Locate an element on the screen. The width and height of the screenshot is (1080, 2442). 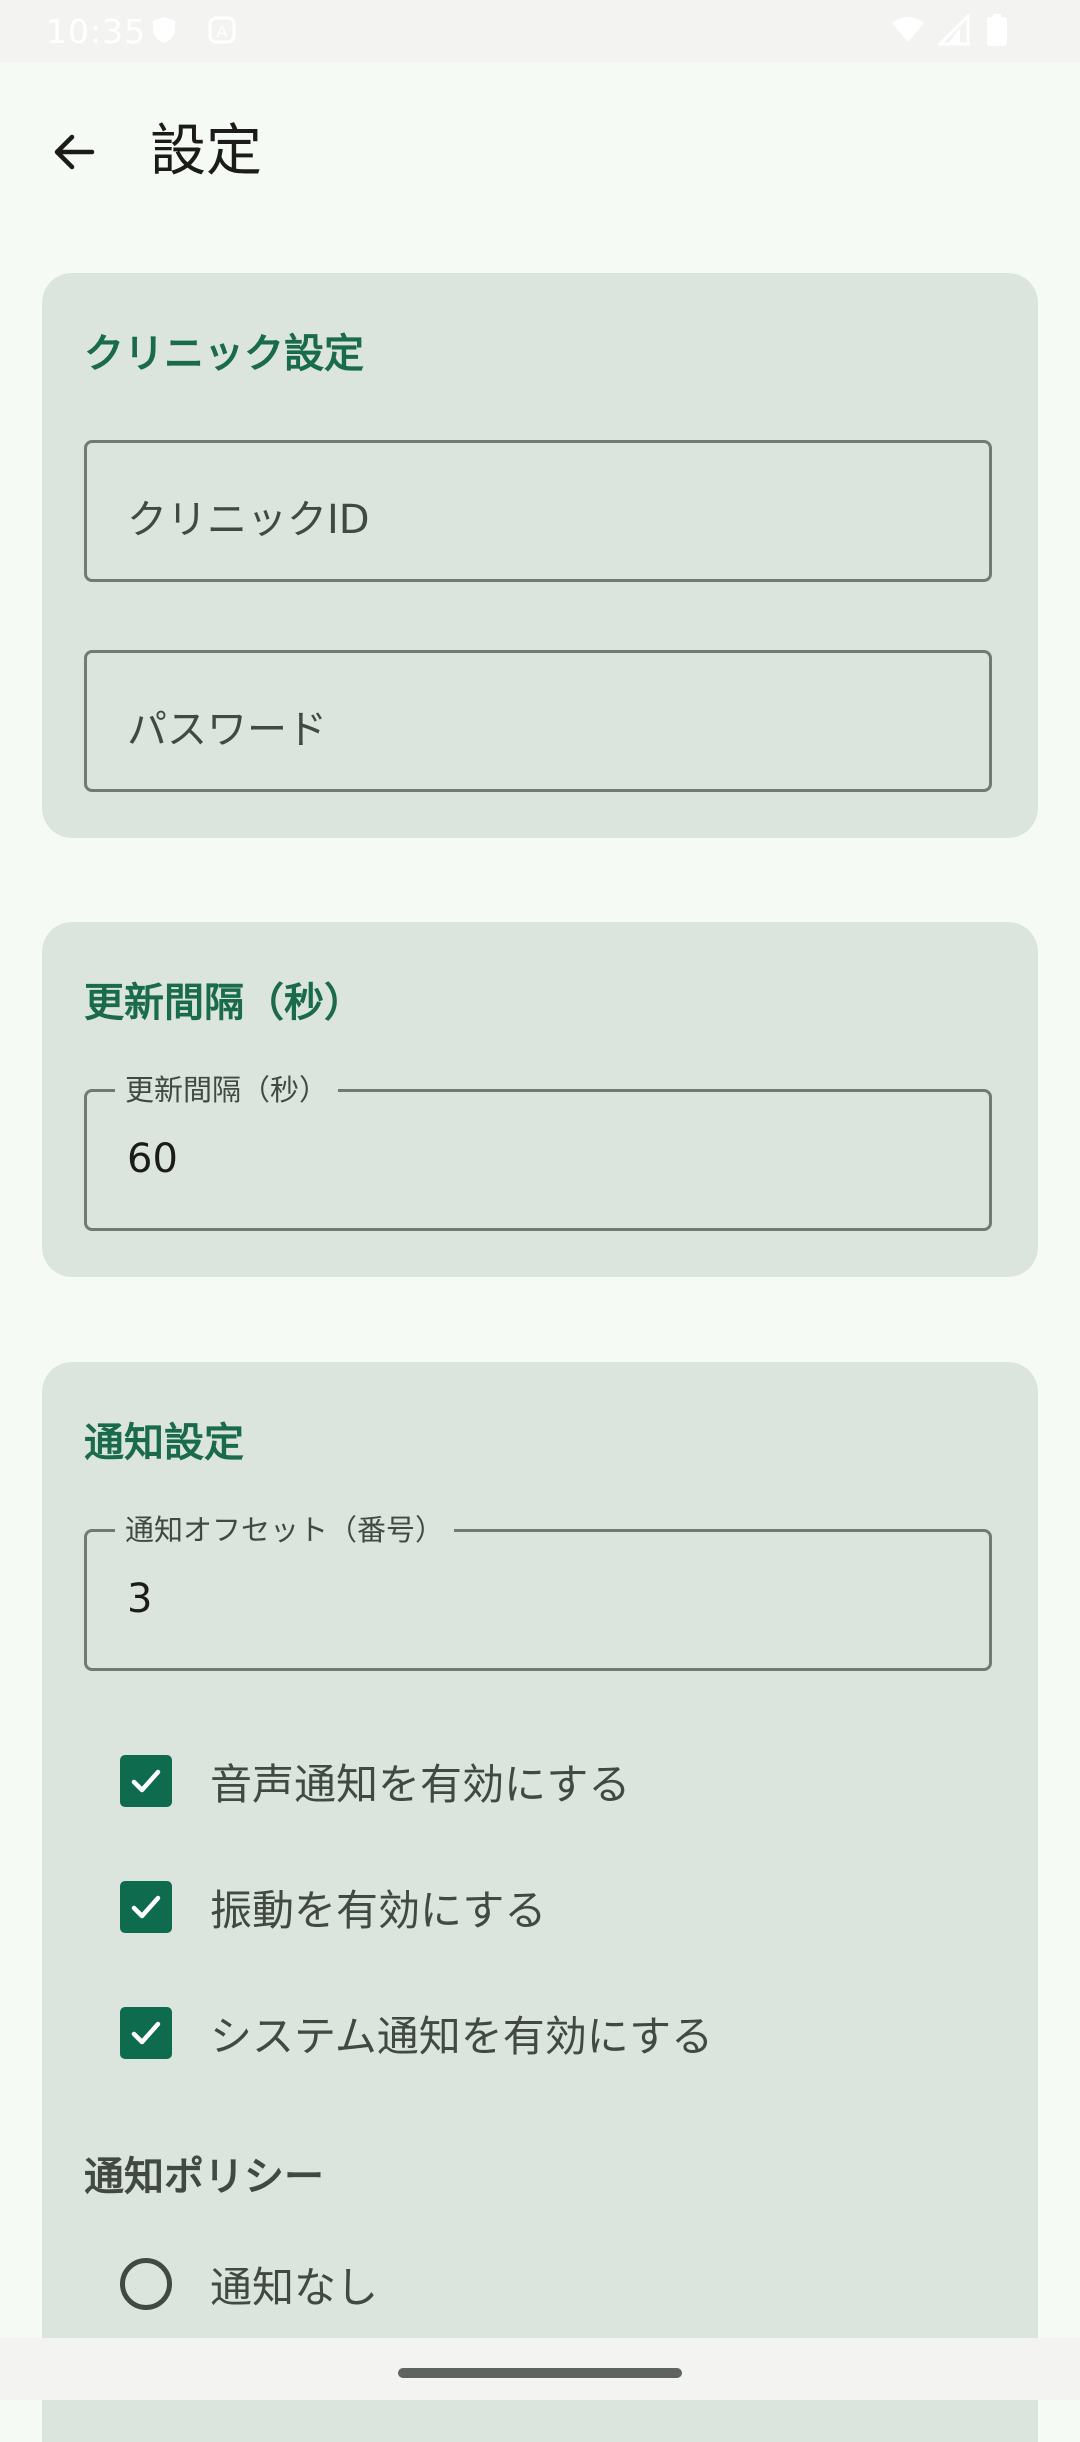
password-field: パスワード is located at coordinates (538, 721).